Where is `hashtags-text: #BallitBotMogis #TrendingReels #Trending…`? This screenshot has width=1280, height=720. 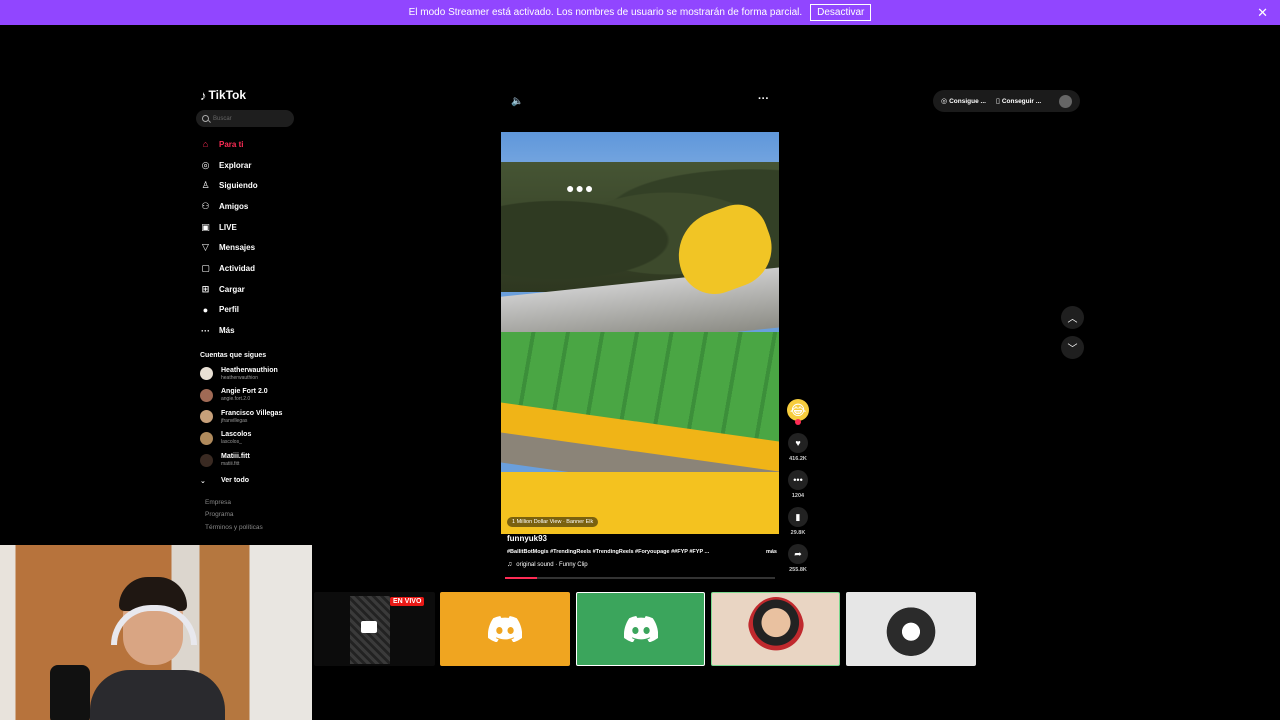
hashtags-text: #BallitBotMogis #TrendingReels #Trending… is located at coordinates (608, 552).